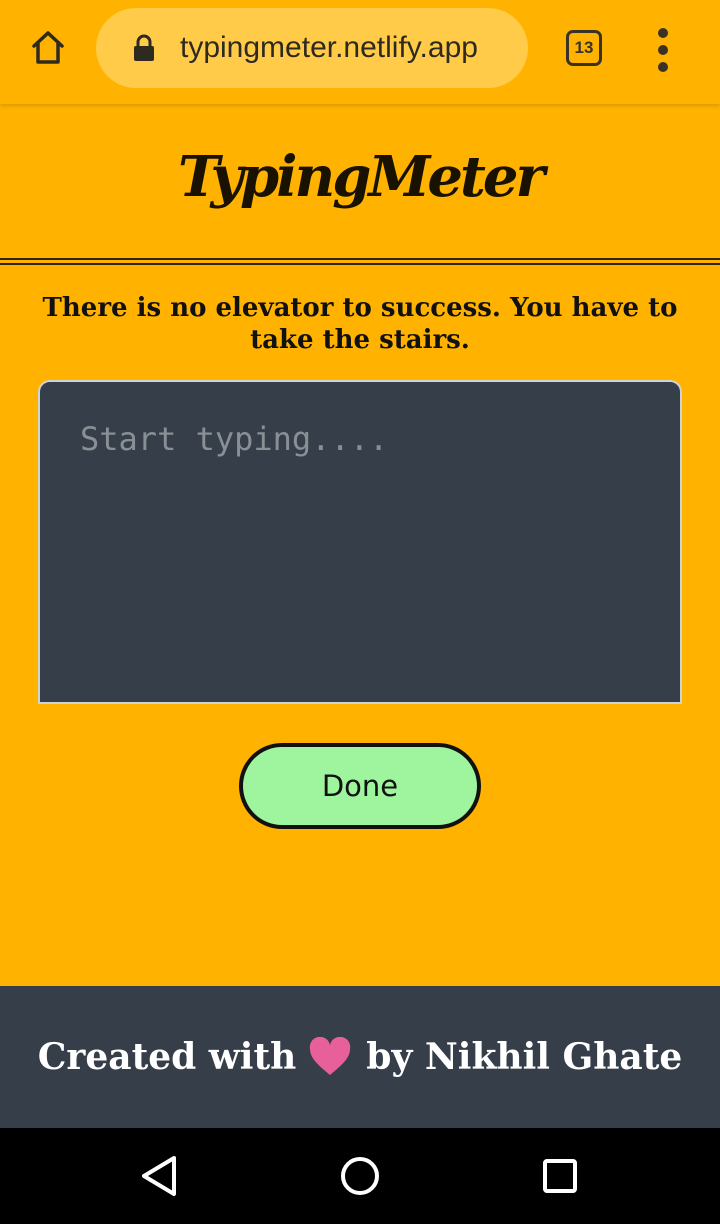 The width and height of the screenshot is (720, 1224). I want to click on home-circle-icon, so click(360, 1176).